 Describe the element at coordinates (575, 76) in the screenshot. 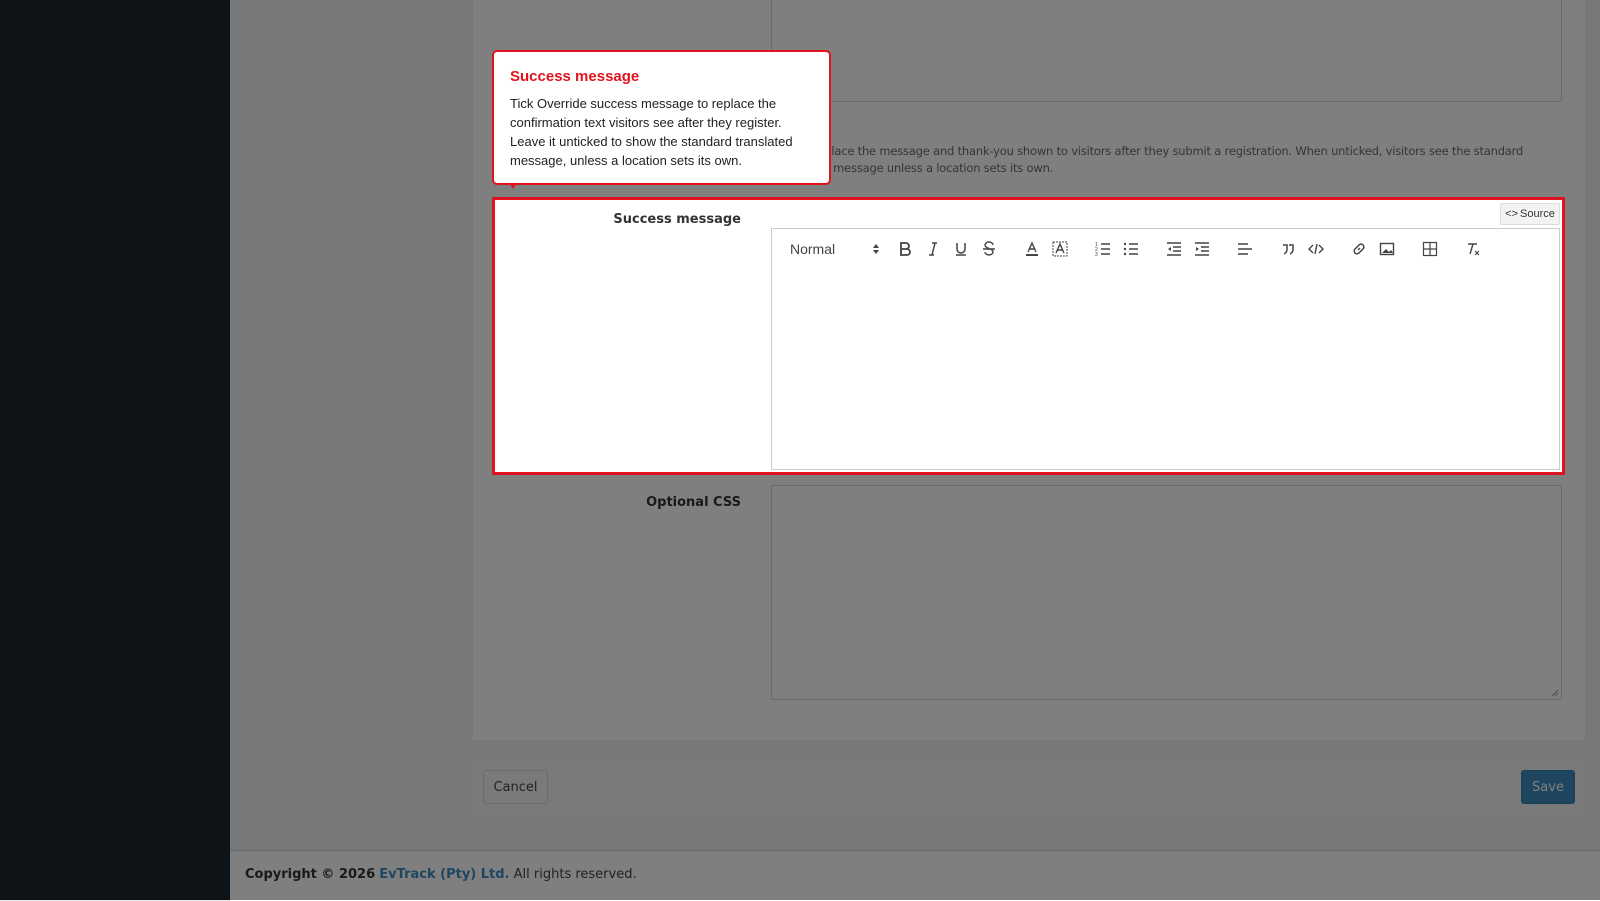

I see `tour-popover-title: Success message` at that location.